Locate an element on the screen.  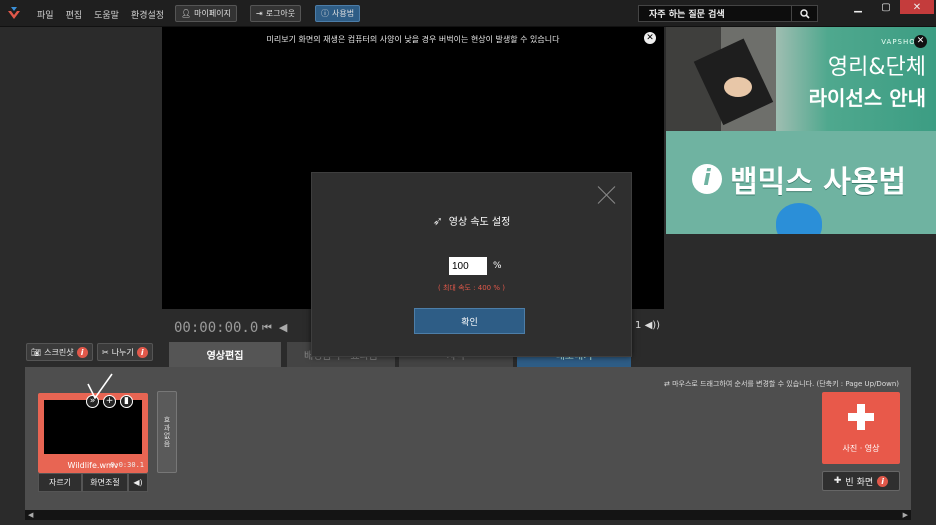
minimize-icon: ▁ is located at coordinates (858, 7).